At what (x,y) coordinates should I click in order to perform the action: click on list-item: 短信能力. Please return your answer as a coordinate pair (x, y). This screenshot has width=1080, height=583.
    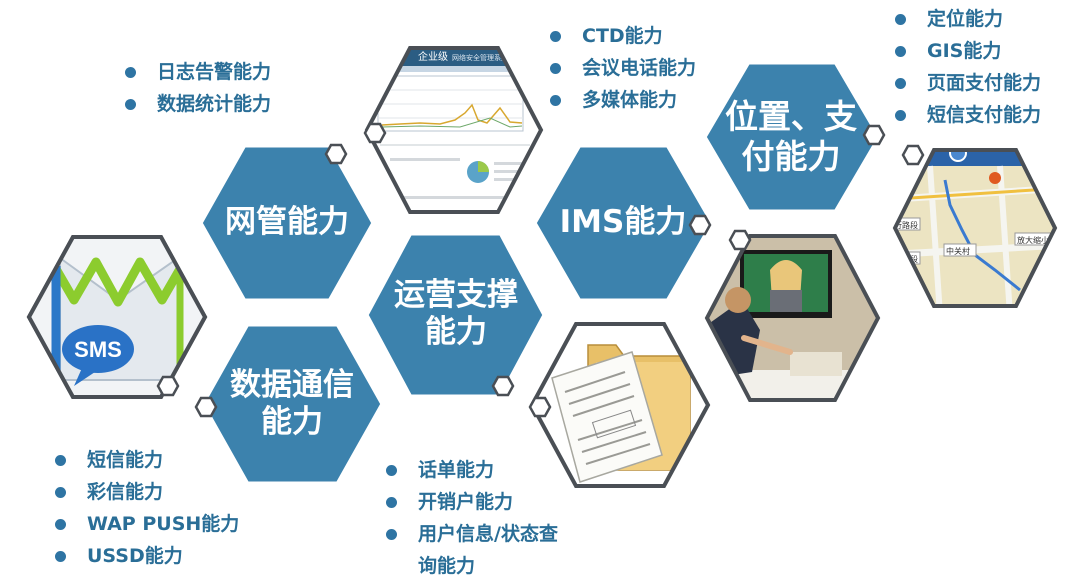
    Looking at the image, I should click on (147, 460).